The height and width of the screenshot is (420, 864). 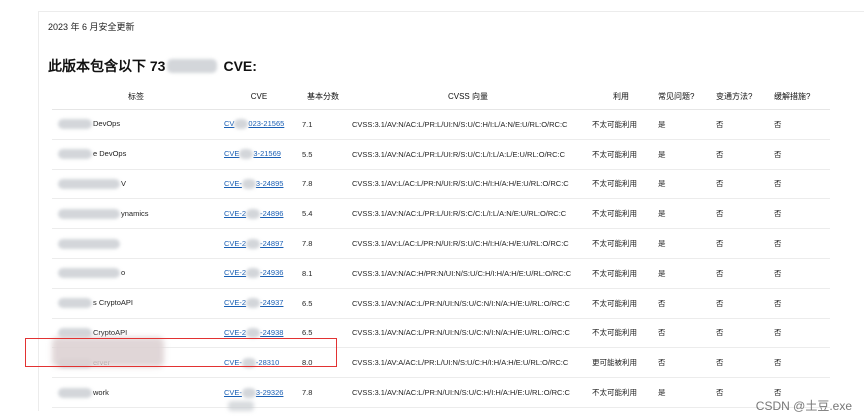 I want to click on heading-suffix: CVE:, so click(x=240, y=66).